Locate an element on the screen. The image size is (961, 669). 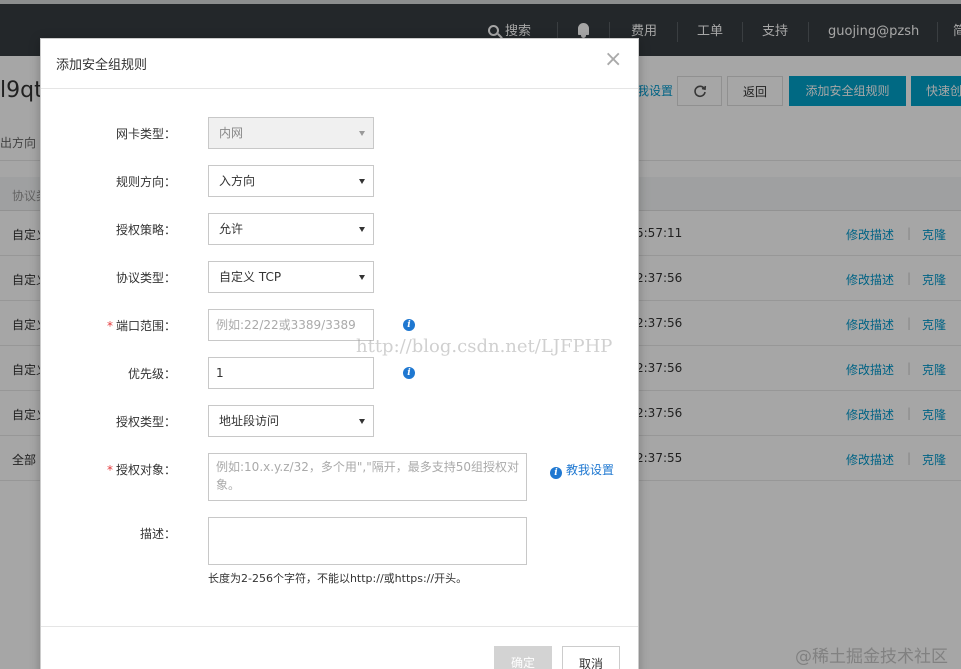
close-icon: × is located at coordinates (613, 60).